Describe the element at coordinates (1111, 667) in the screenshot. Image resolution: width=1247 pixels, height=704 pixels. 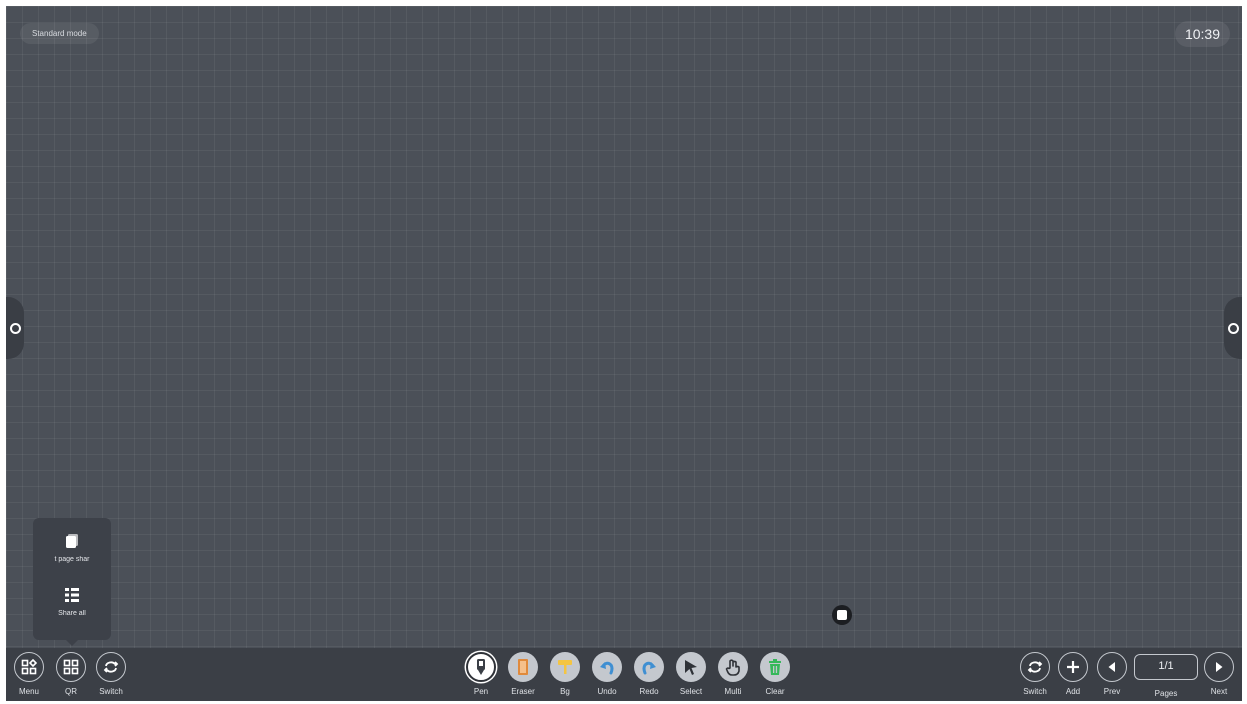
I see `prev-page-icon` at that location.